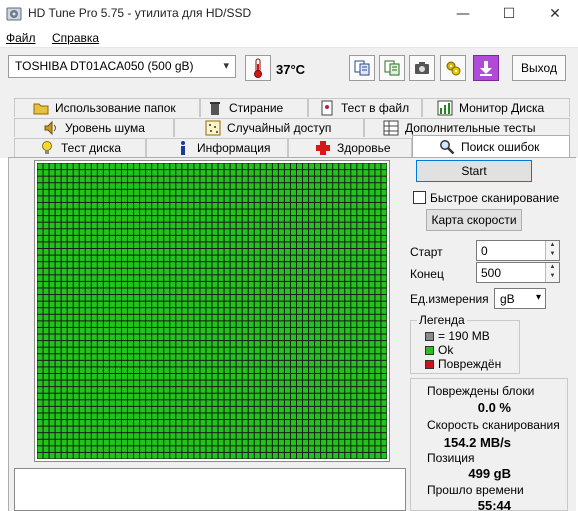 Image resolution: width=578 pixels, height=511 pixels. I want to click on tab-folder-usage: Использование папок, so click(107, 107).